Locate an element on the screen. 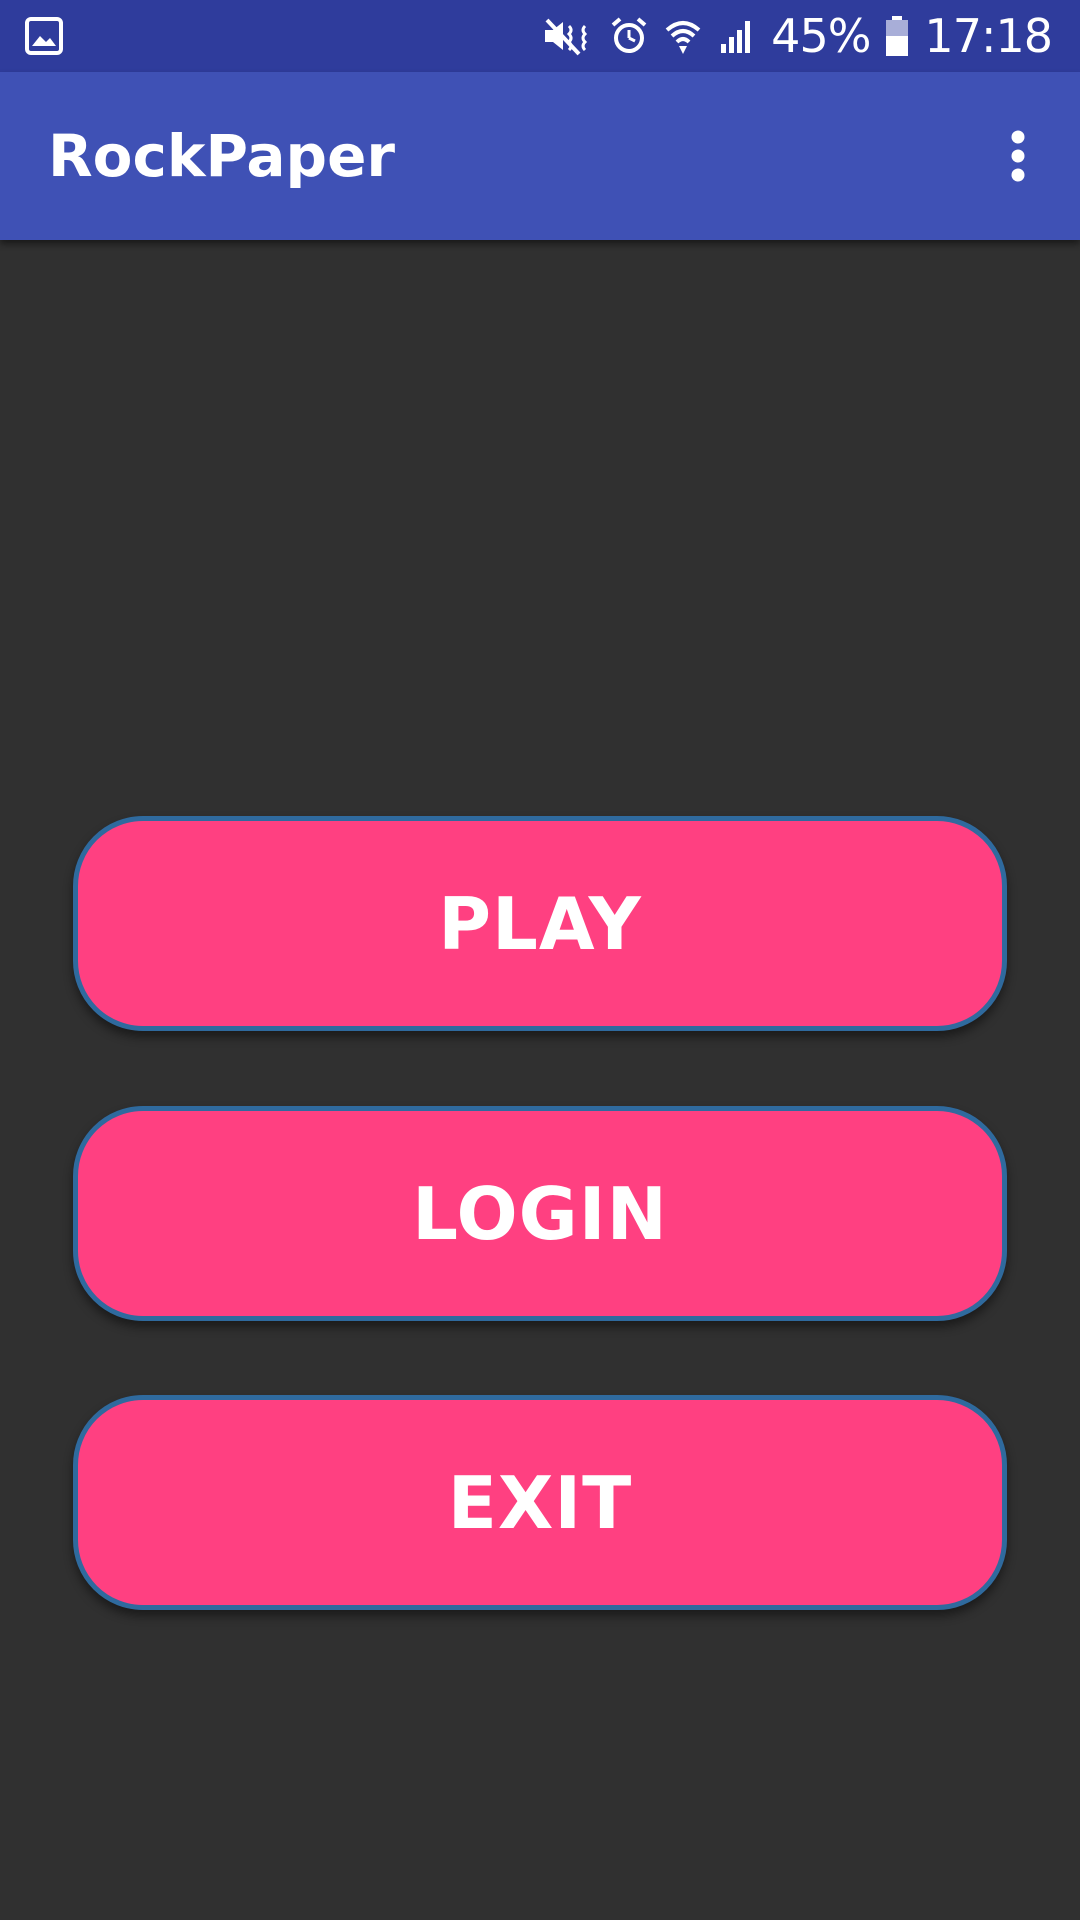 This screenshot has height=1920, width=1080. exit-button: EXIT is located at coordinates (540, 1502).